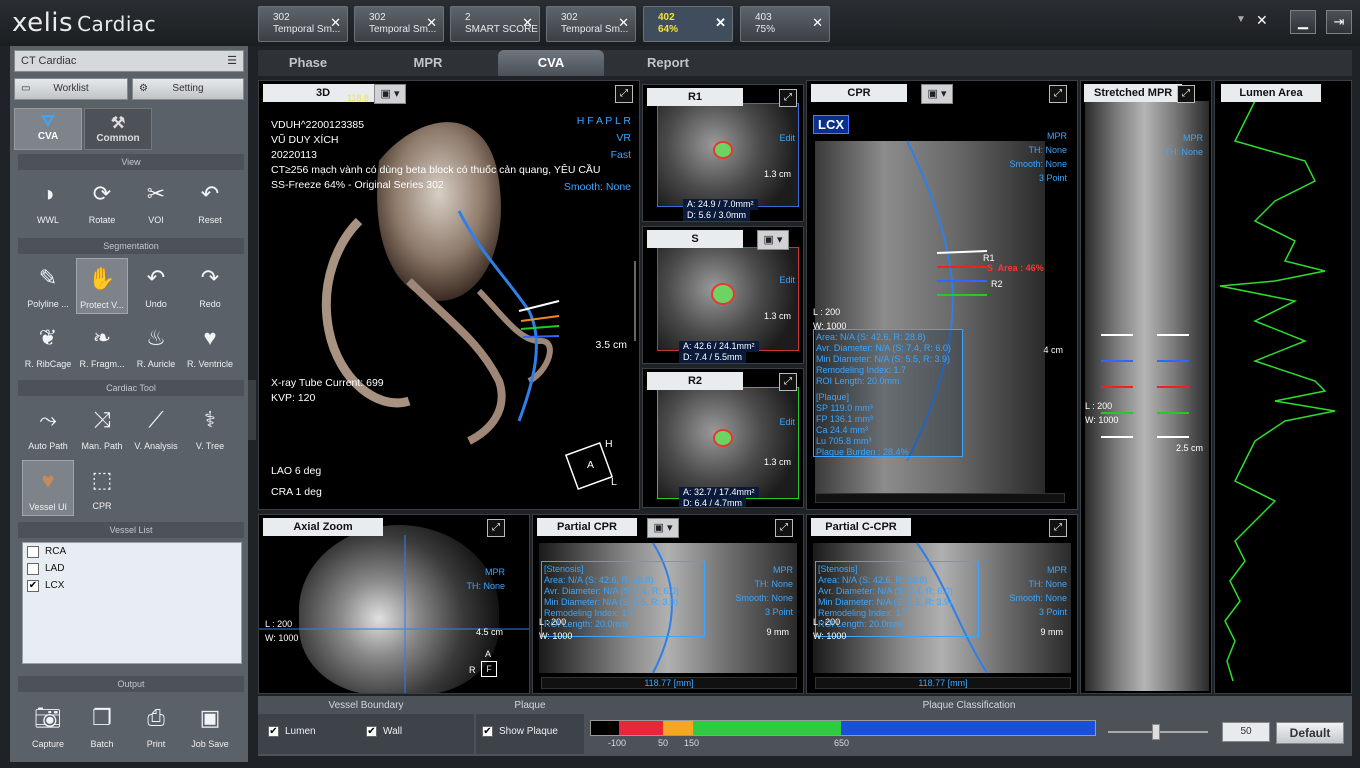  Describe the element at coordinates (520, 731) in the screenshot. I see `show-plaque-checkbox: ✔ Show Plaque` at that location.